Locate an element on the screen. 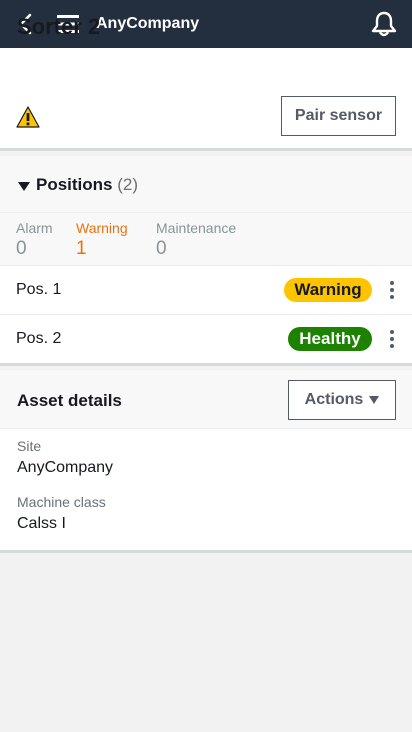 This screenshot has height=732, width=412. caret-down-icon is located at coordinates (374, 400).